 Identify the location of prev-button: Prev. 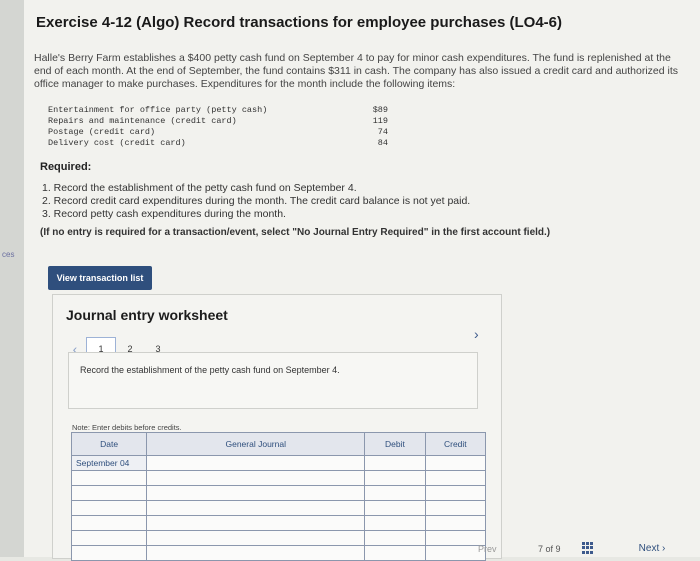
(487, 549).